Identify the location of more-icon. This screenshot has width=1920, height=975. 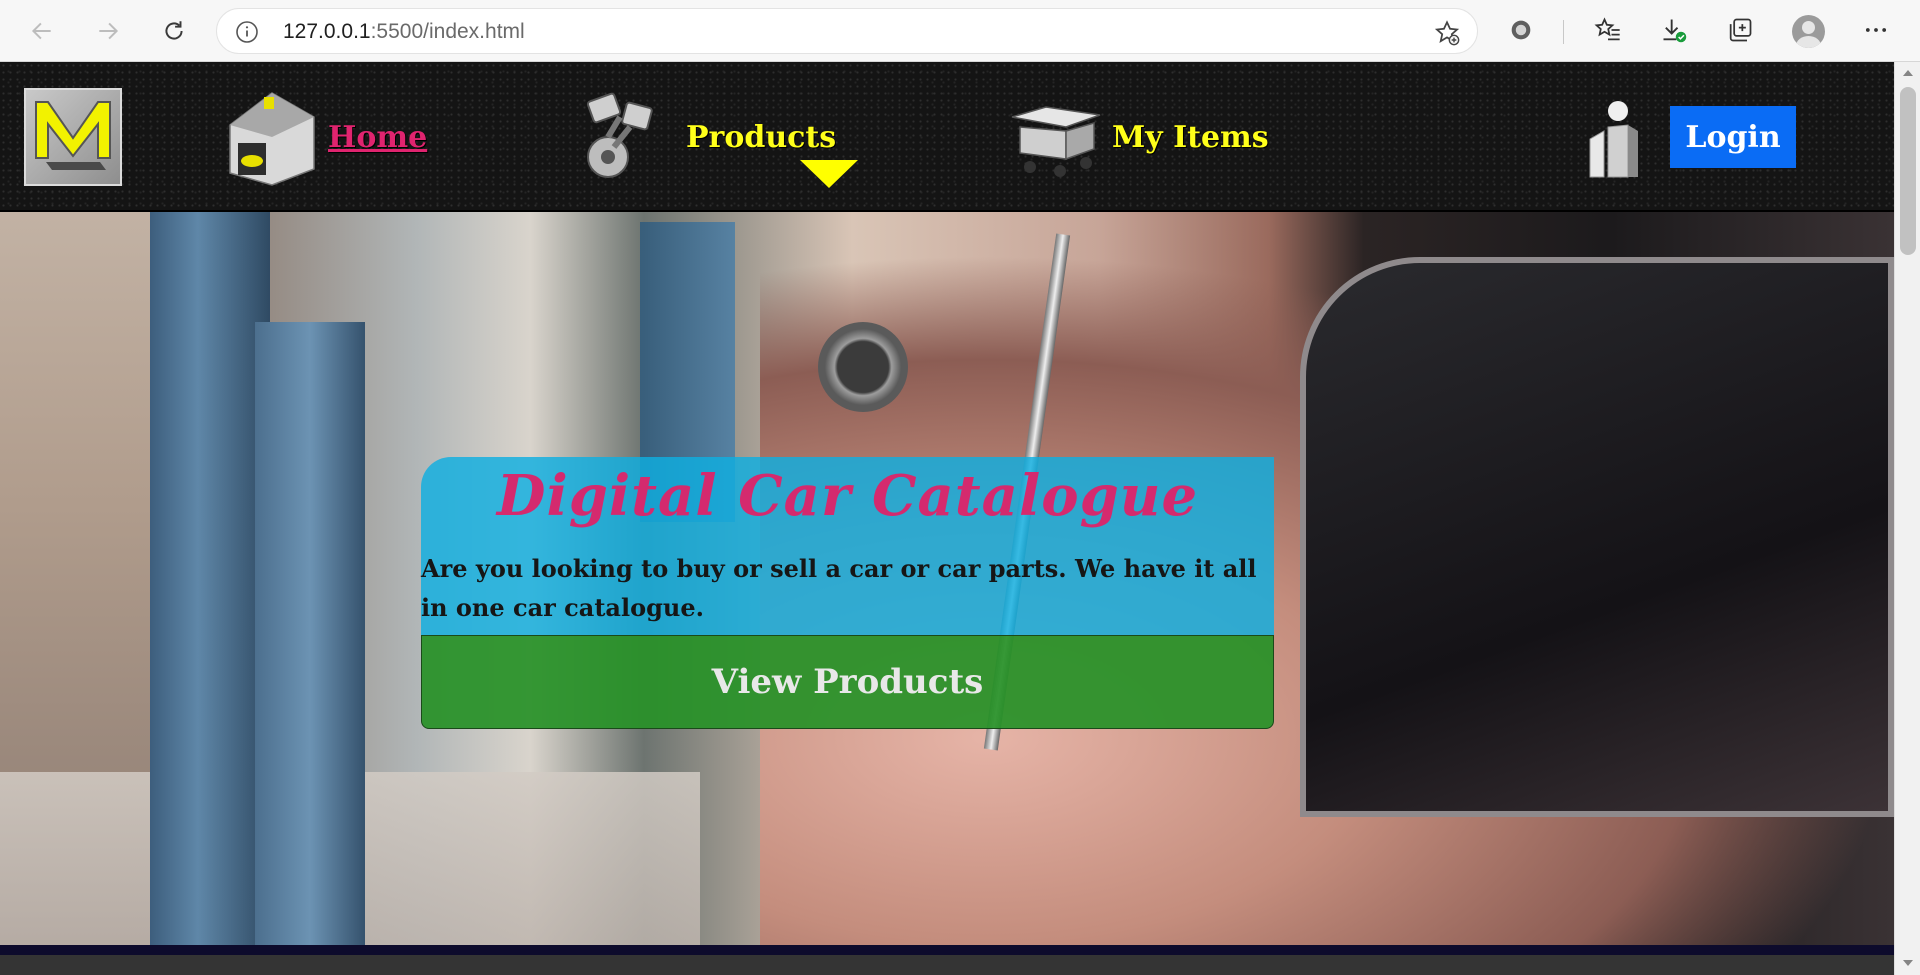
(1876, 30).